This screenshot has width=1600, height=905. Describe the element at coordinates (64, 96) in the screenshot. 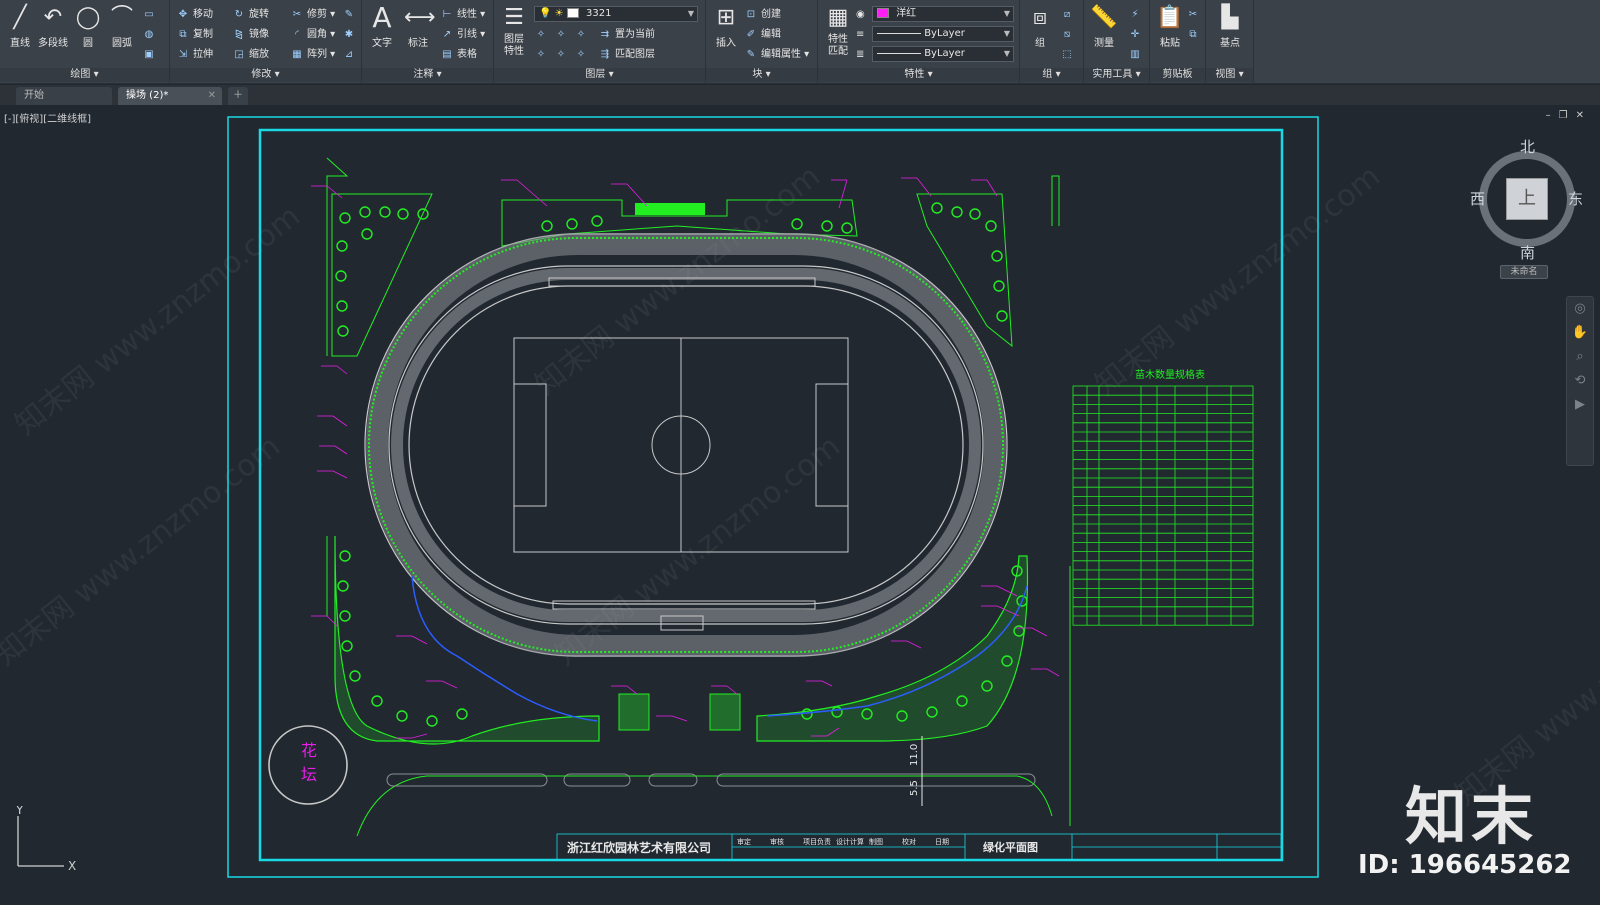

I see `tab-start: 开始` at that location.